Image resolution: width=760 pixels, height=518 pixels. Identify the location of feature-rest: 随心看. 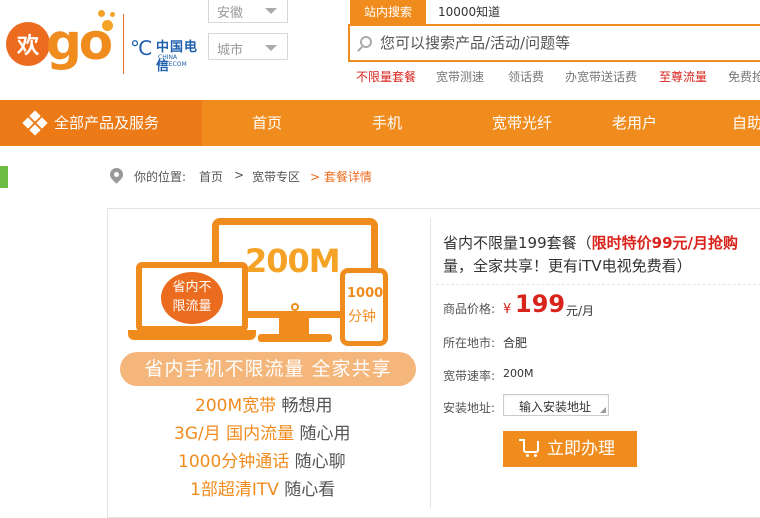
(307, 490).